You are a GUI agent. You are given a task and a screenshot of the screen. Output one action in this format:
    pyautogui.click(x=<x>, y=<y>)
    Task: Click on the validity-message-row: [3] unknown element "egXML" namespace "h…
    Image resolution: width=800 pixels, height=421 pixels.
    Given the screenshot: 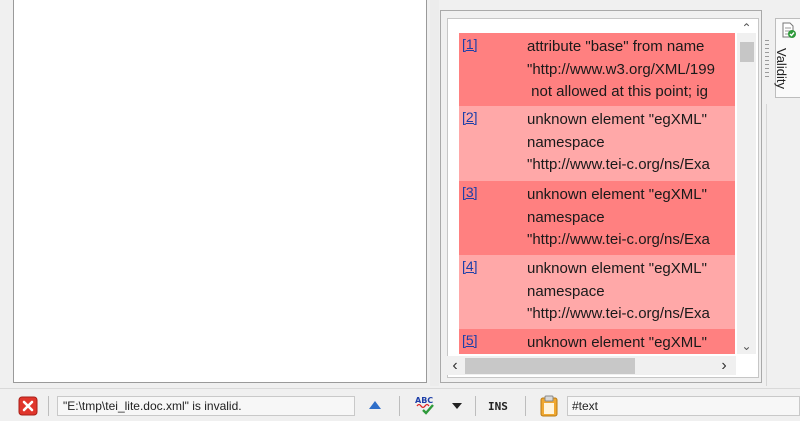 What is the action you would take?
    pyautogui.click(x=597, y=218)
    